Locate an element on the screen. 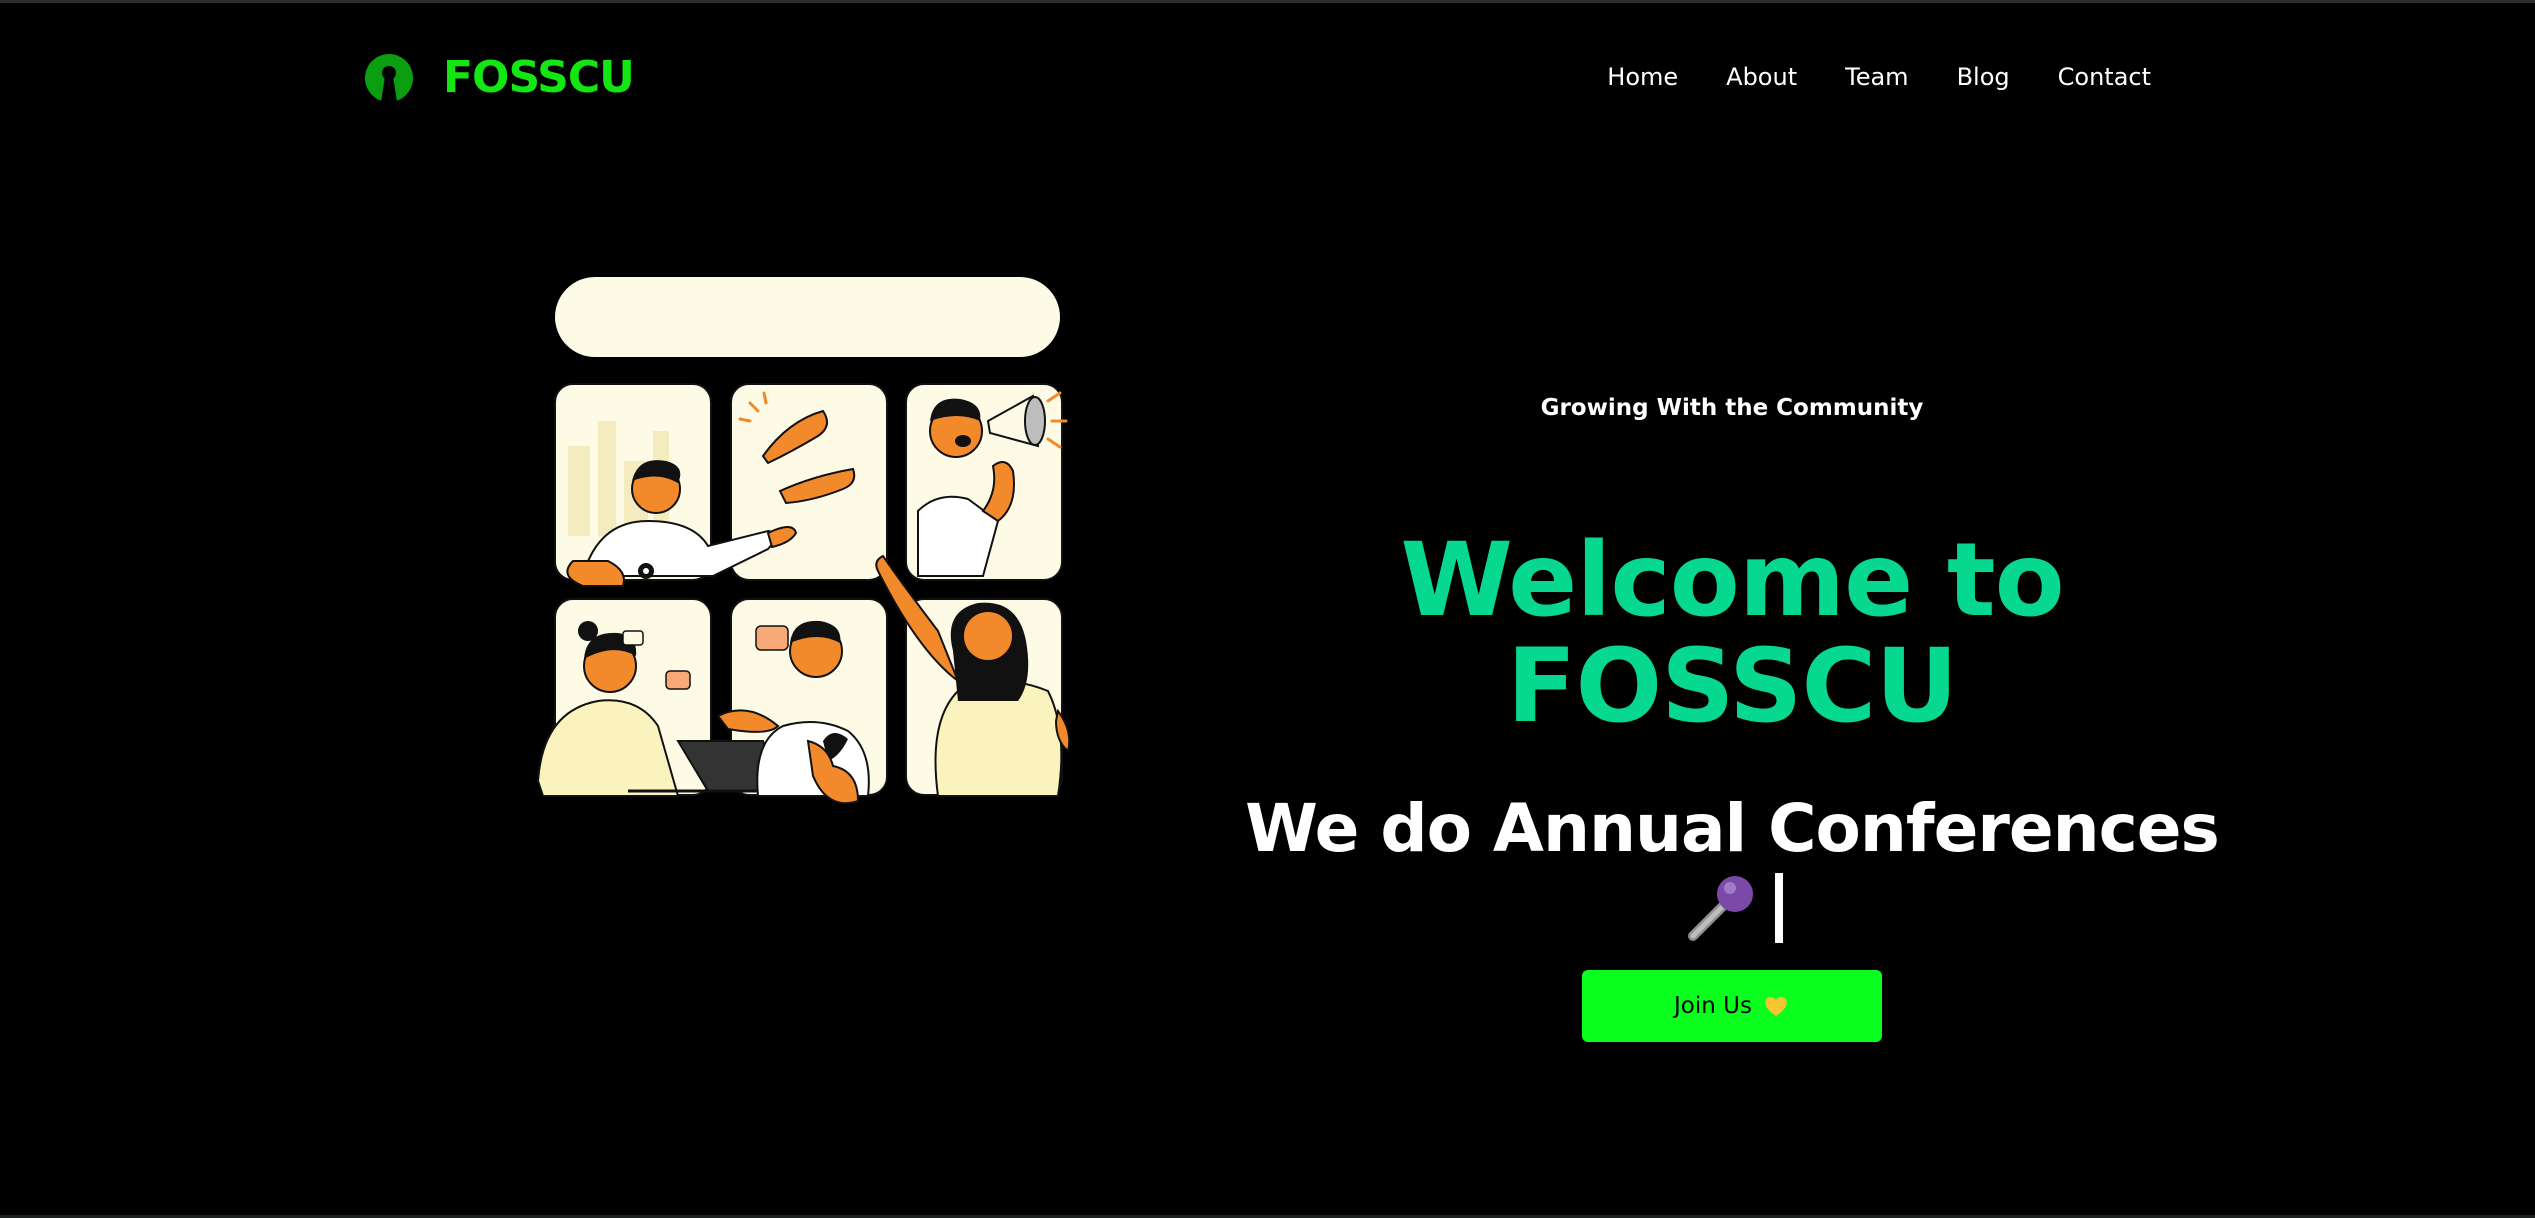  hero-title-line1: Welcome to is located at coordinates (1732, 580).